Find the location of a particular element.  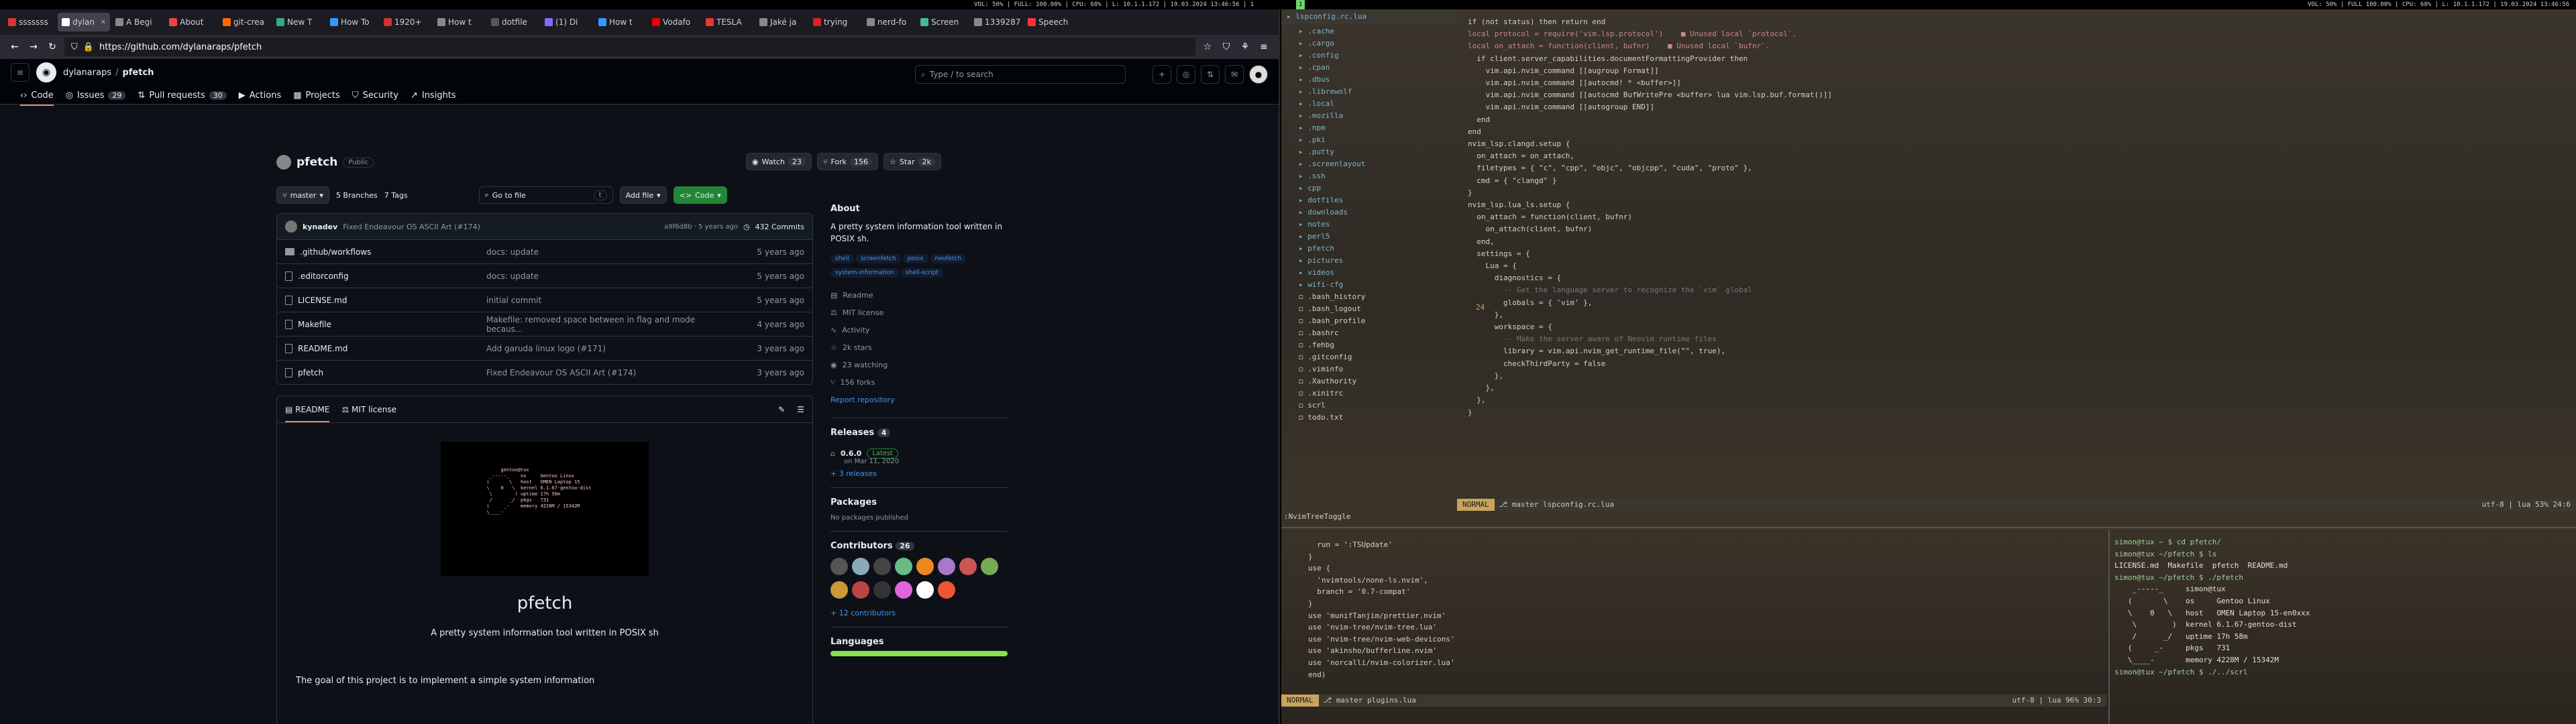

browser-tab: 1339287 is located at coordinates (996, 22).